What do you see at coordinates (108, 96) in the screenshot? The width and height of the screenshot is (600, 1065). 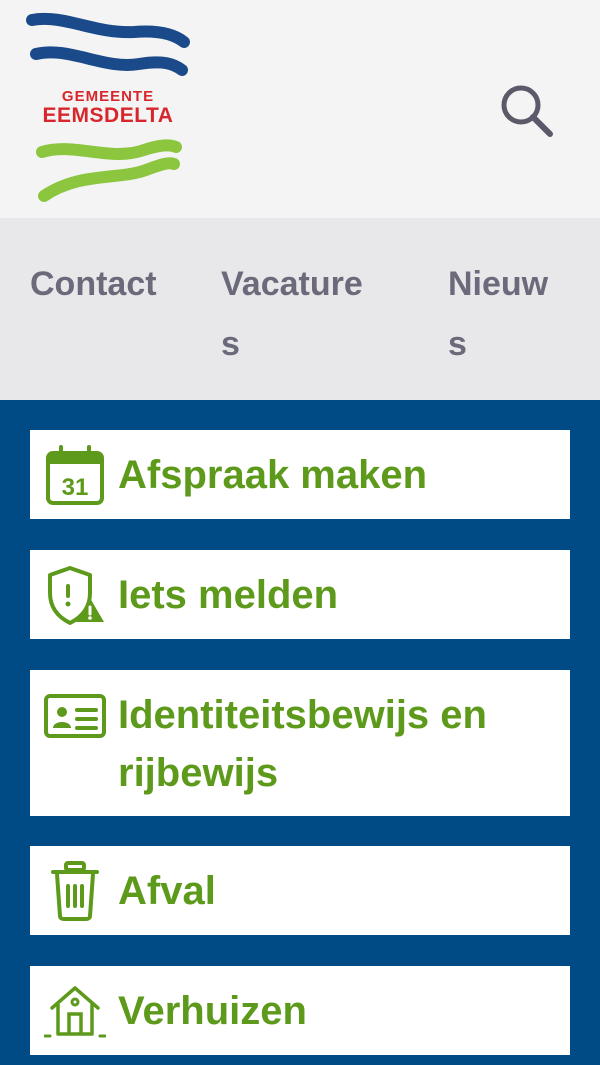 I see `logo-text-gemeente: GEMEENTE` at bounding box center [108, 96].